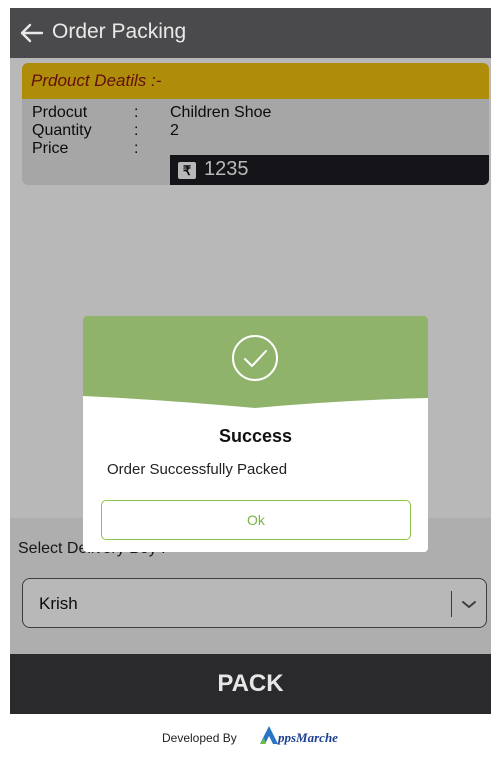  I want to click on dialog-message: Order Successfully Packed, so click(197, 469).